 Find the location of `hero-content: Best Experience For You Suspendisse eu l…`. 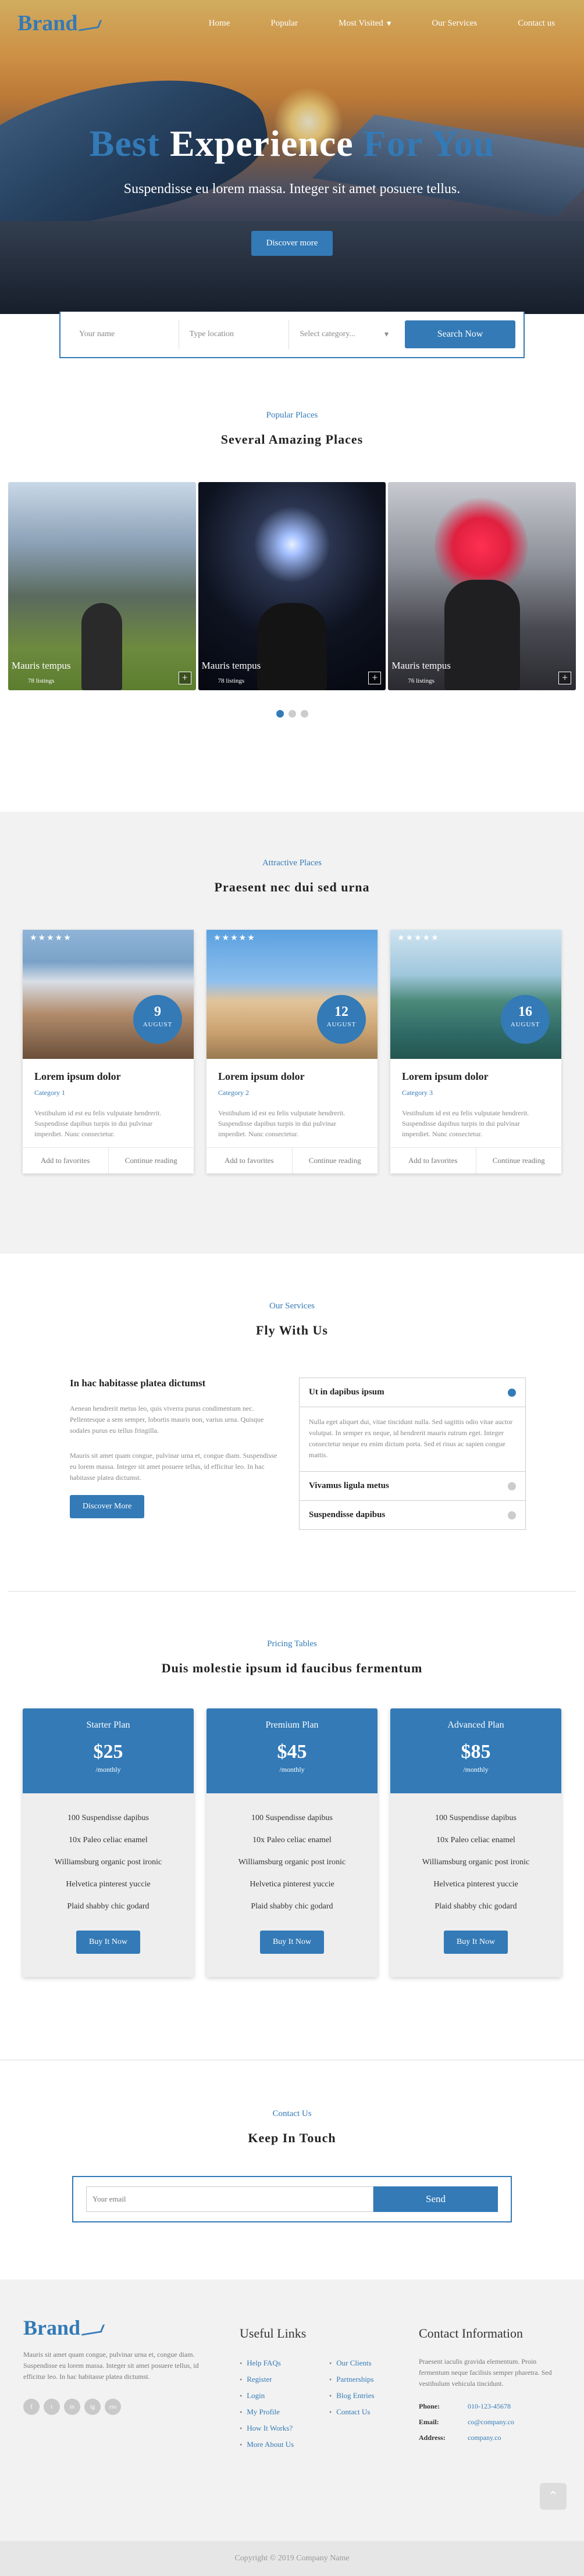

hero-content: Best Experience For You Suspendisse eu l… is located at coordinates (292, 189).